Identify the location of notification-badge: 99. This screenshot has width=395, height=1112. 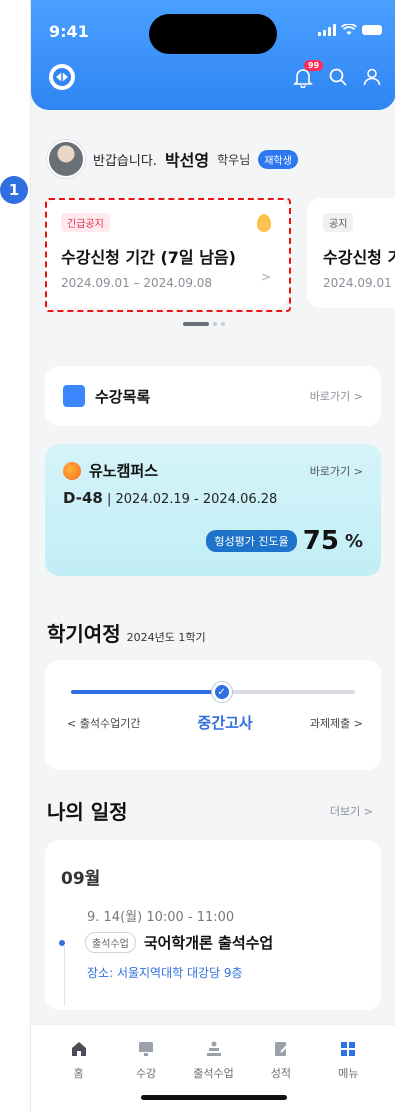
(314, 65).